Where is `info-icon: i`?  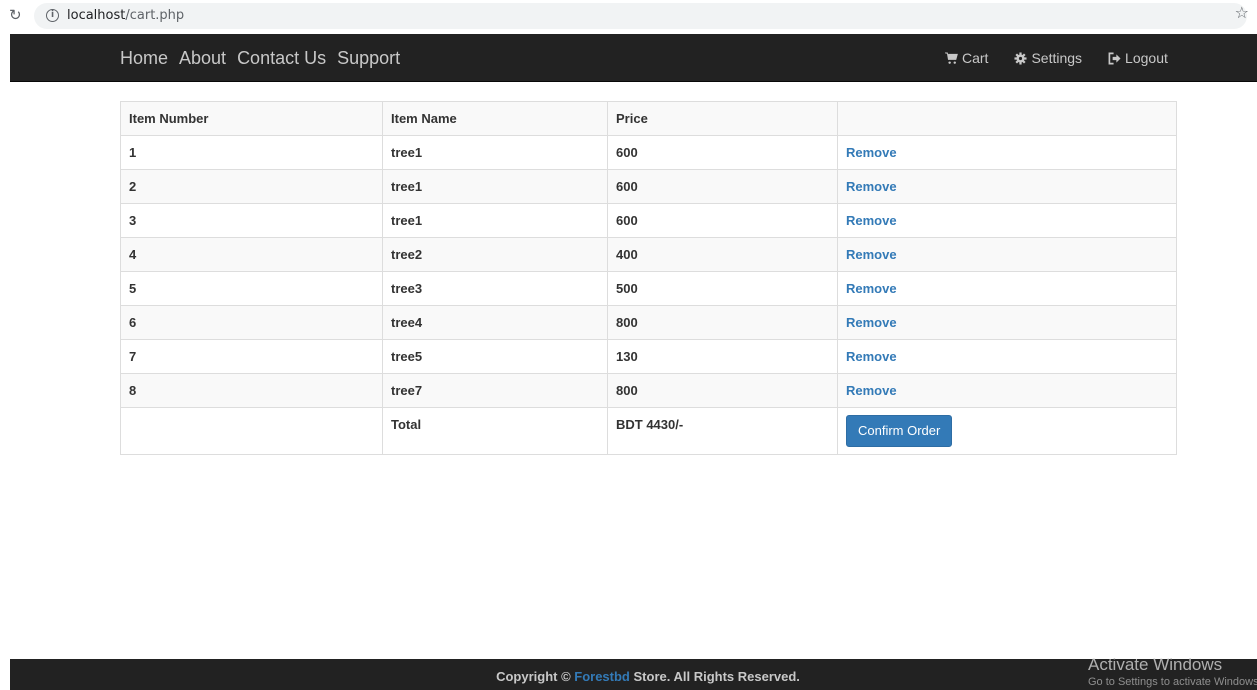
info-icon: i is located at coordinates (52, 15).